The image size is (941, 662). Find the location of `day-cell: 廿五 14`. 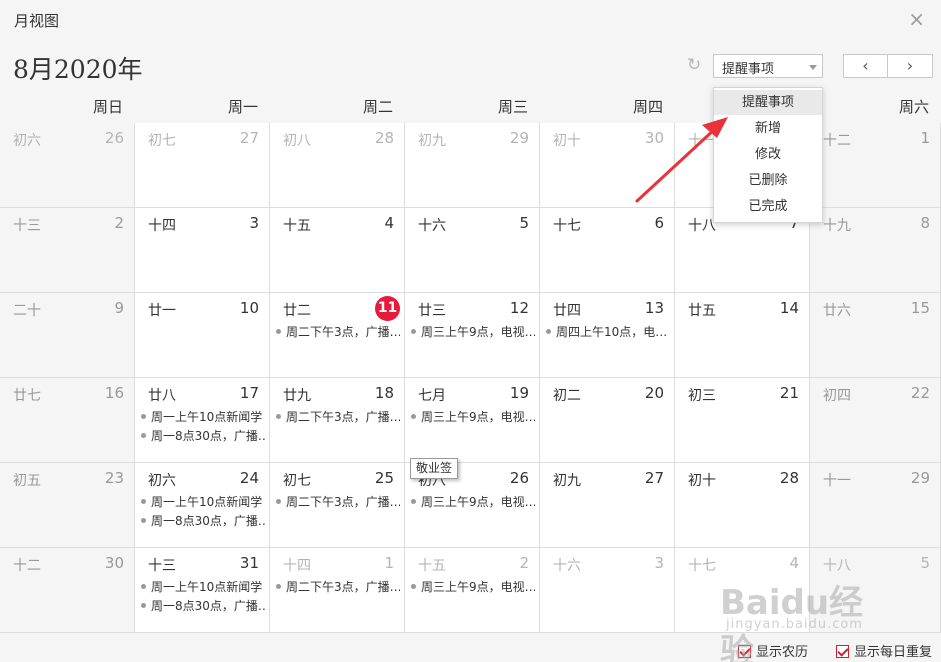

day-cell: 廿五 14 is located at coordinates (742, 335).